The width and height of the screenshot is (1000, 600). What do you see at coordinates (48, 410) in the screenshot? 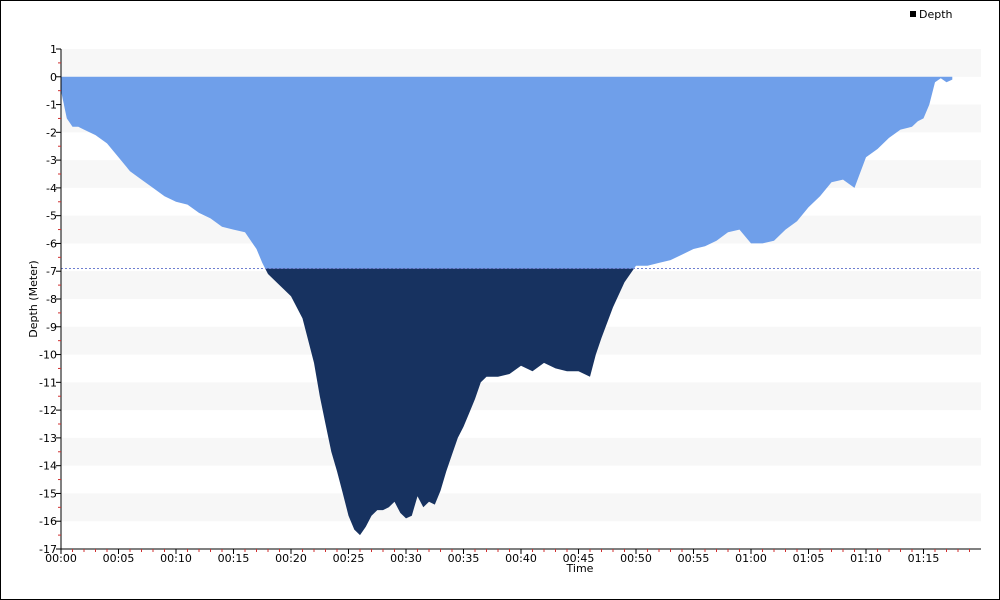
I see `y-tick-label: -12` at bounding box center [48, 410].